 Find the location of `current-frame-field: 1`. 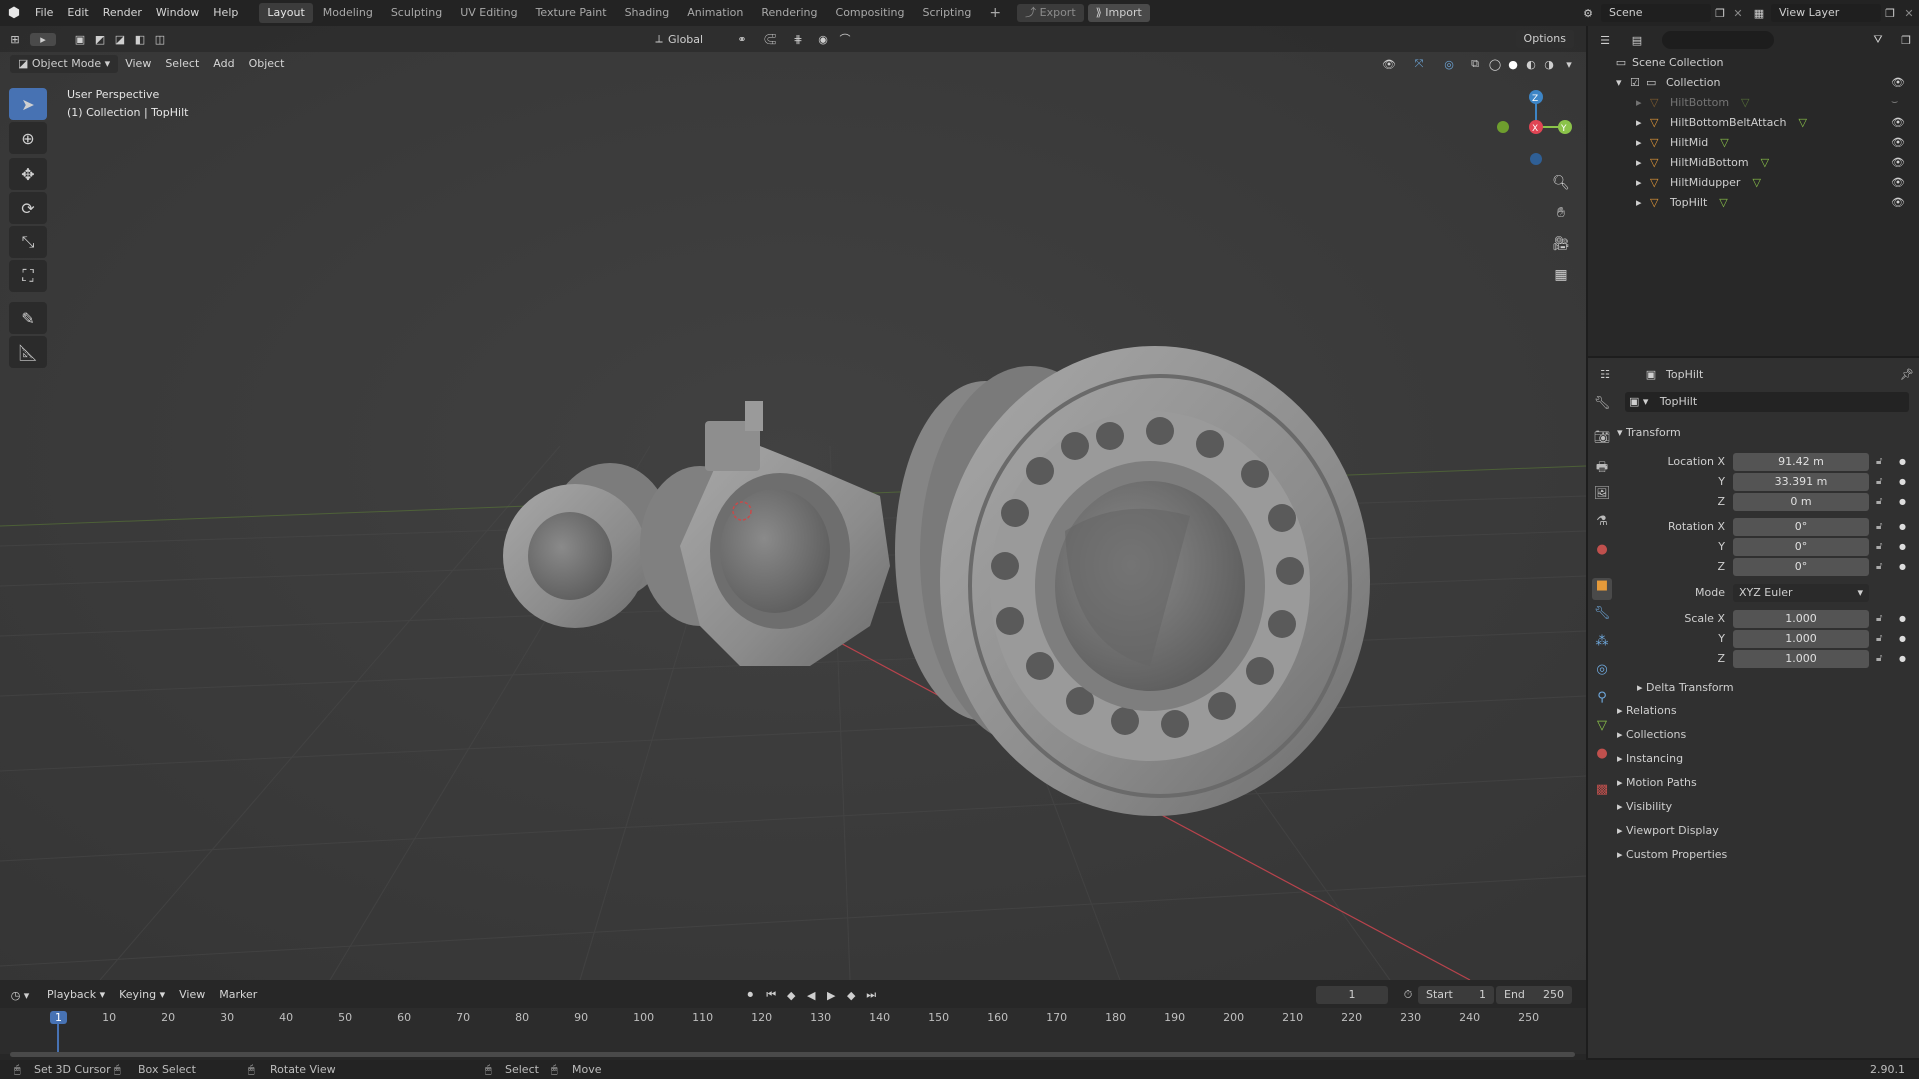

current-frame-field: 1 is located at coordinates (1352, 995).